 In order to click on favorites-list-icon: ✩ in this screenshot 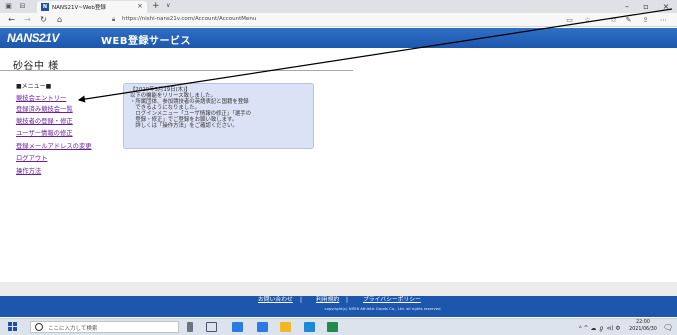, I will do `click(613, 20)`.